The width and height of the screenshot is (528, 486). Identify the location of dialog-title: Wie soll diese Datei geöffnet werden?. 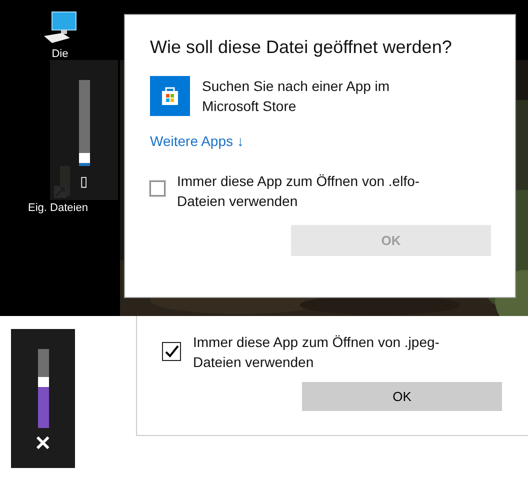
(301, 47).